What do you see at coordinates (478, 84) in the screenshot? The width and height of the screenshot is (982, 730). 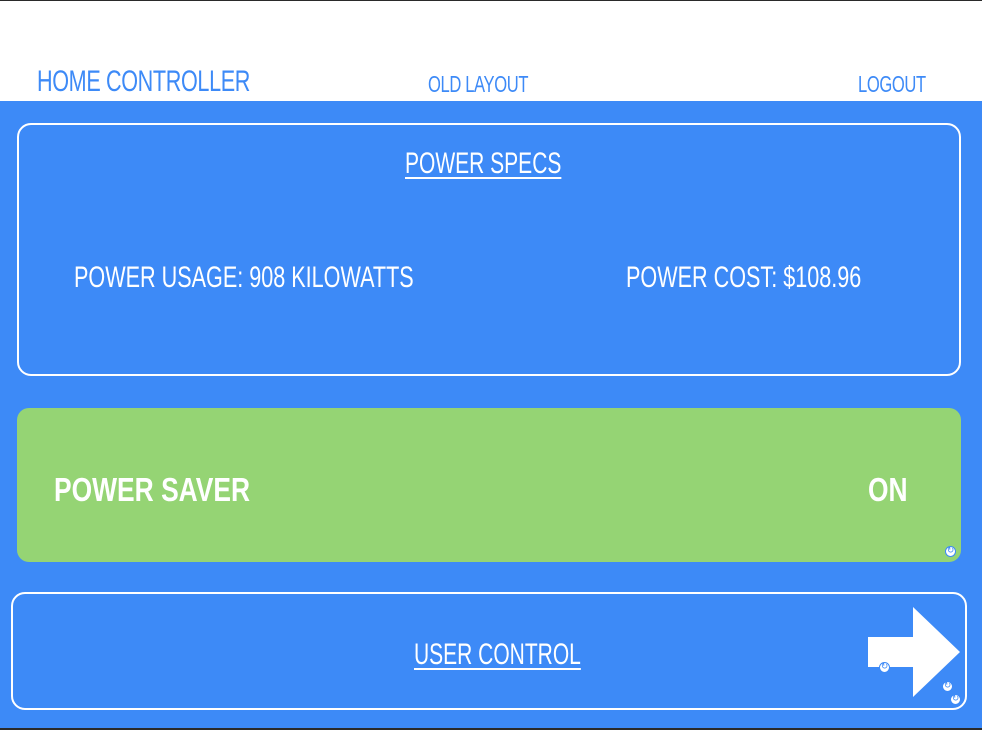 I see `old-layout-link: OLD LAYOUT` at bounding box center [478, 84].